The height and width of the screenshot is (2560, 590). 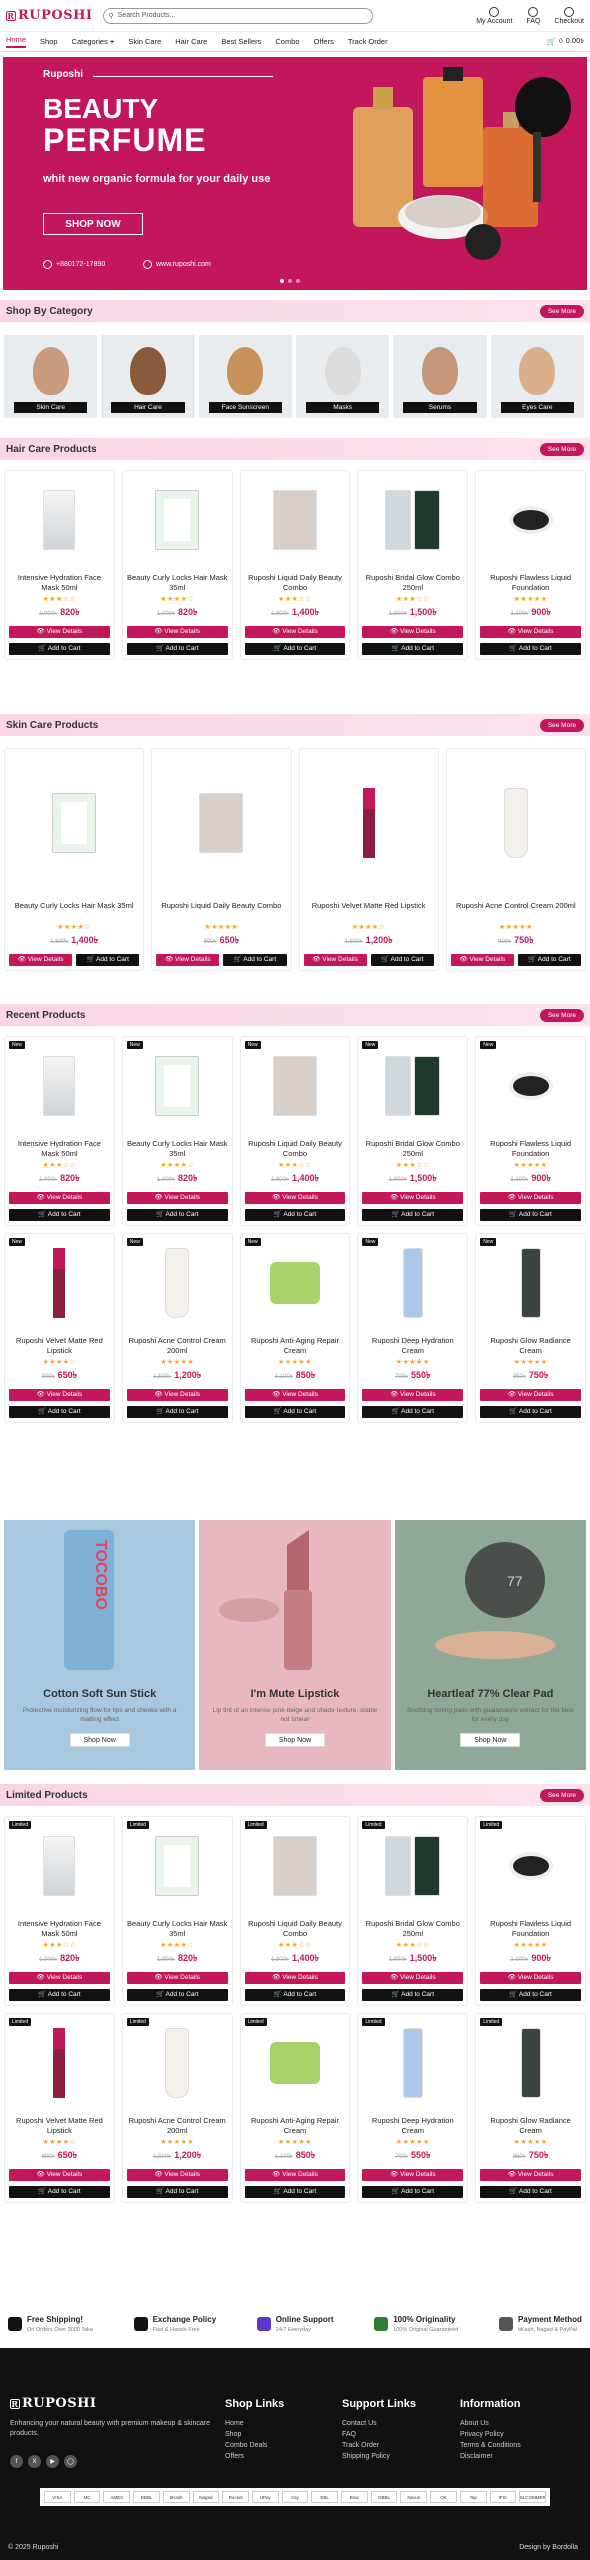 What do you see at coordinates (368, 41) in the screenshot?
I see `nav-track-order: Track Order` at bounding box center [368, 41].